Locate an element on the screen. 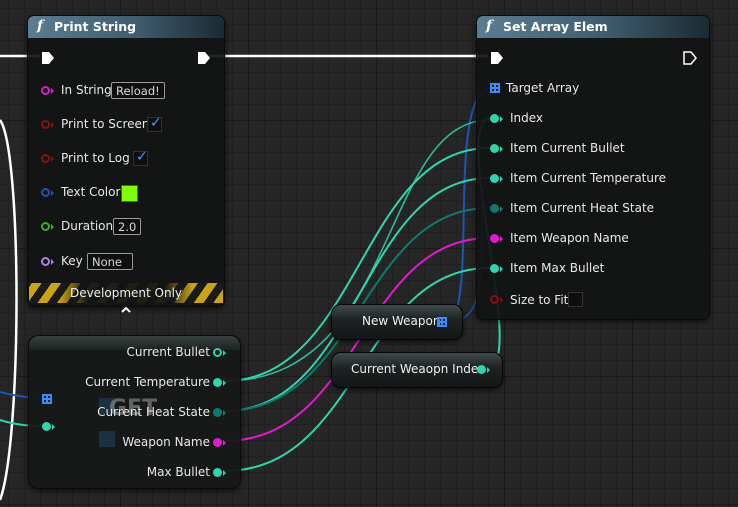 The image size is (738, 507). weapon-name-label: Weapon Name is located at coordinates (166, 442).